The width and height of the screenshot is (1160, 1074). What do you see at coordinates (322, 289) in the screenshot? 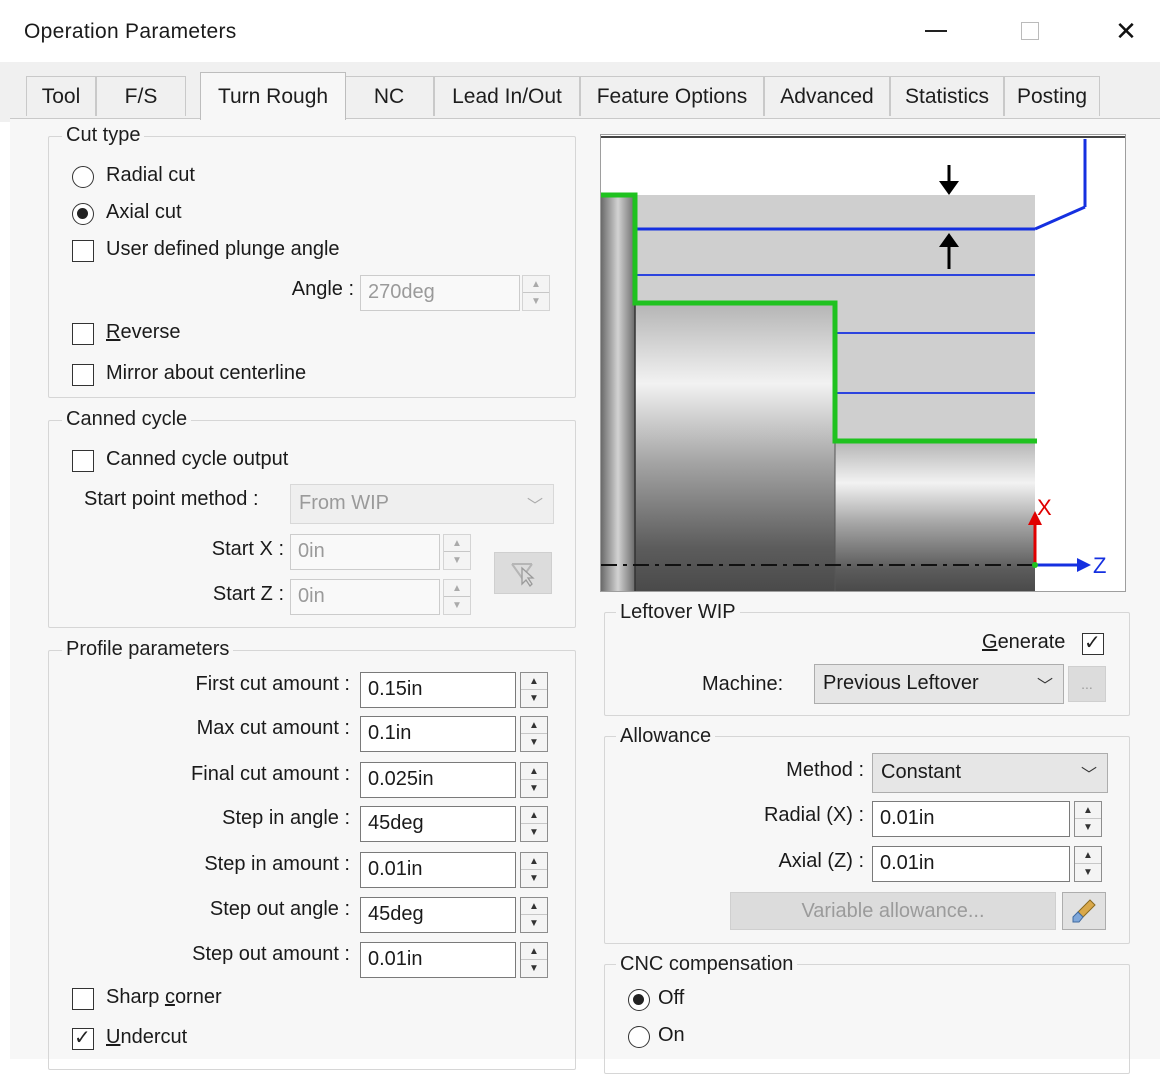
I see `angle-label: Angle :` at bounding box center [322, 289].